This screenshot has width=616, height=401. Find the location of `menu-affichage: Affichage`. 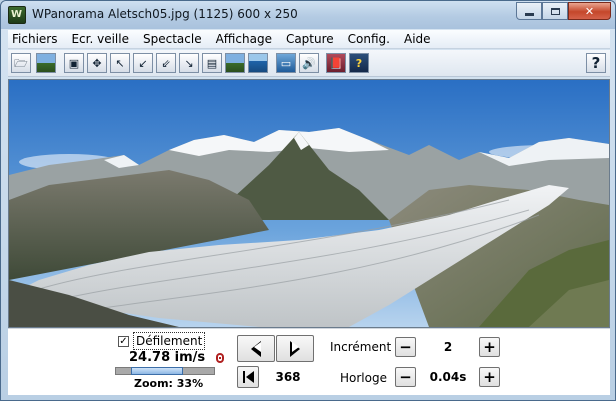

menu-affichage: Affichage is located at coordinates (244, 39).